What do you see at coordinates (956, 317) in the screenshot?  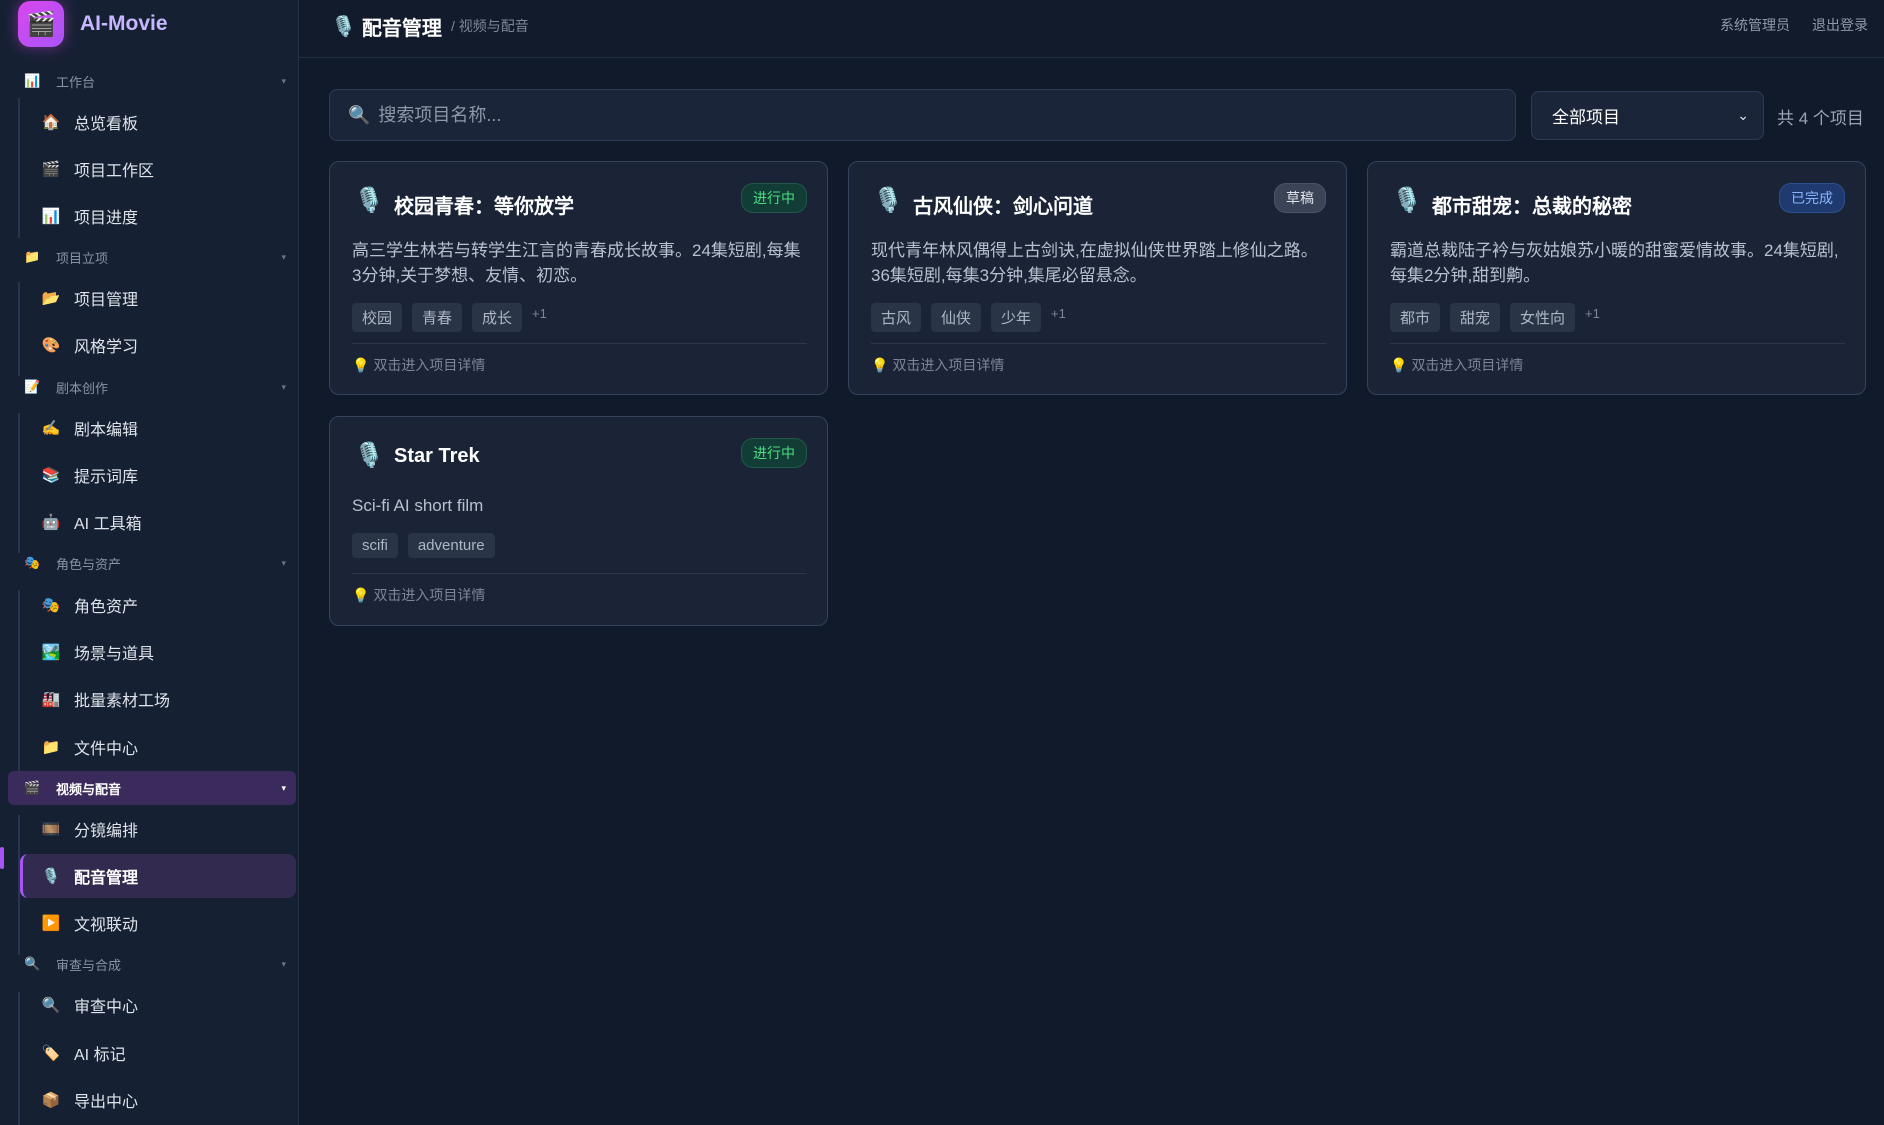 I see `tag: 仙侠` at bounding box center [956, 317].